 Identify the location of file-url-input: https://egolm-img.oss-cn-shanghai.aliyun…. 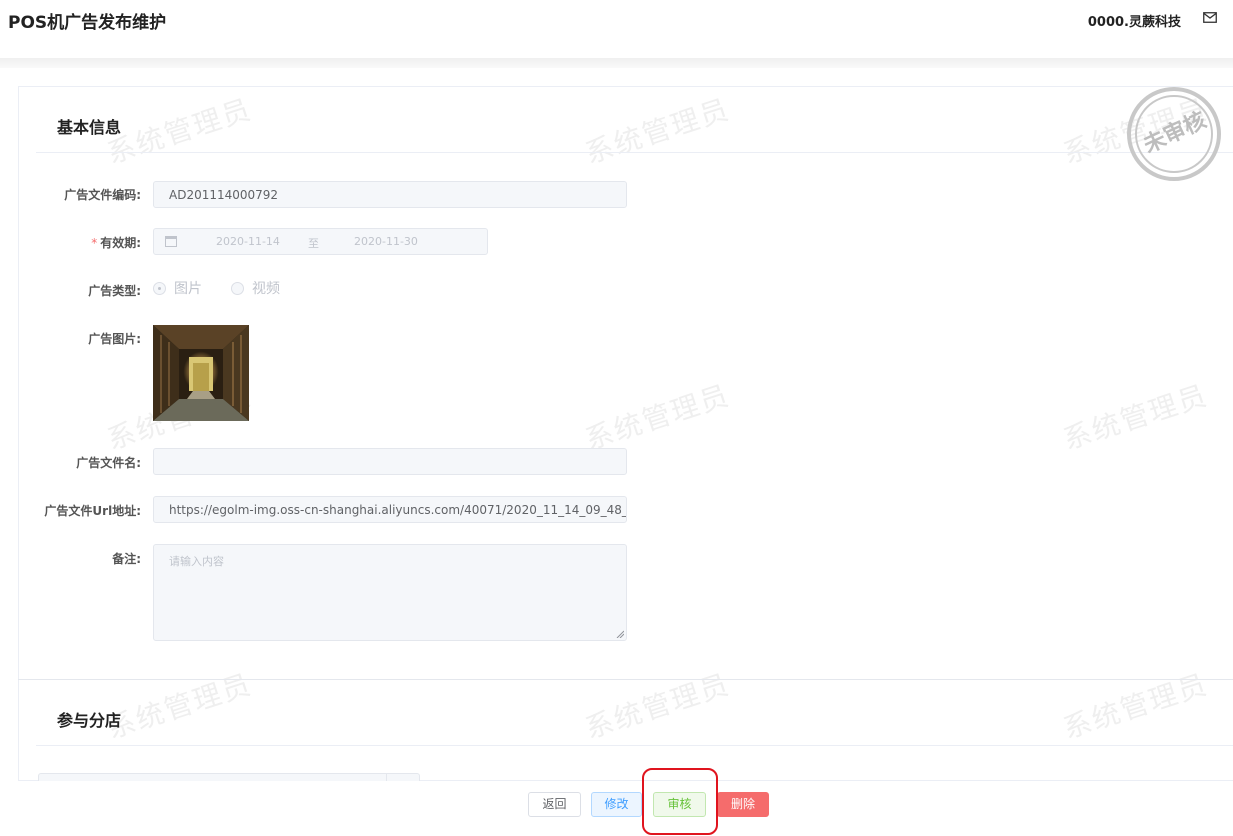
(390, 509).